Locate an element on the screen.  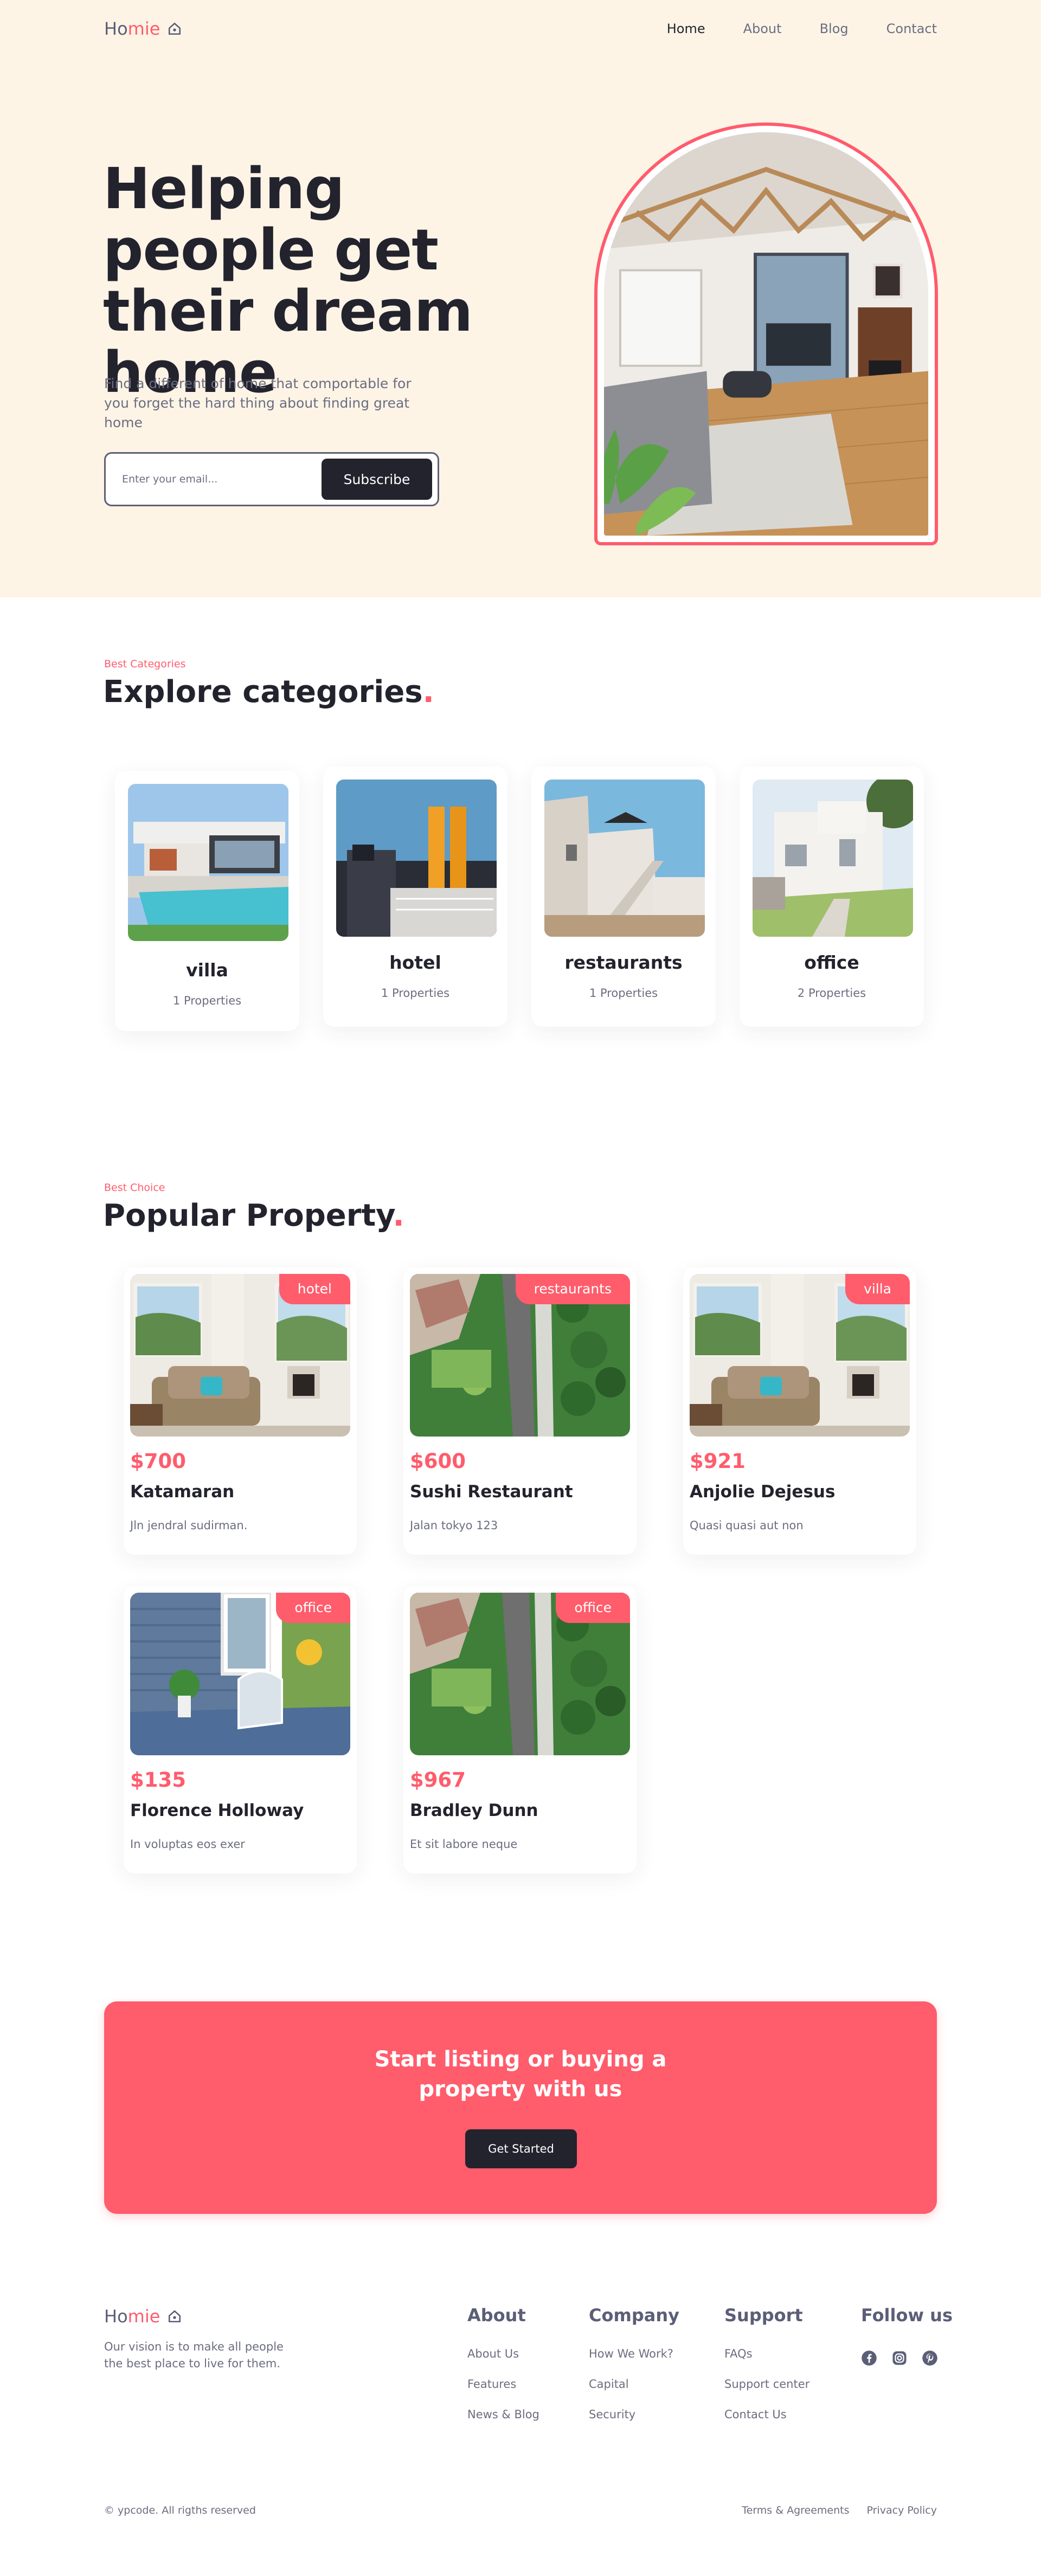
subscribe-form: Subscribe is located at coordinates (271, 479).